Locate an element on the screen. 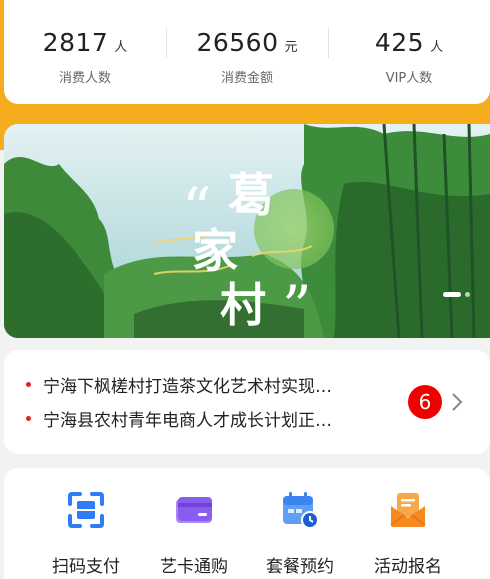  scan-icon is located at coordinates (86, 510).